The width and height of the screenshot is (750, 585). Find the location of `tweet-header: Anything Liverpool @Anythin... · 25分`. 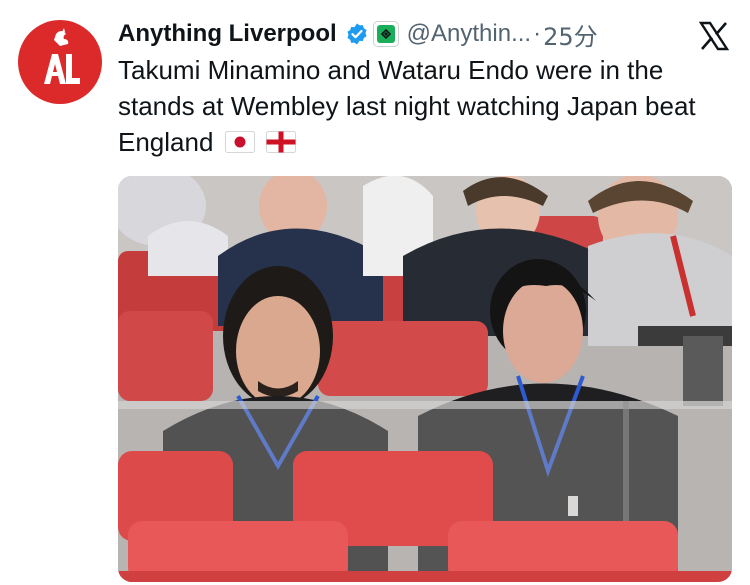

tweet-header: Anything Liverpool @Anythin... · 25分 is located at coordinates (428, 34).